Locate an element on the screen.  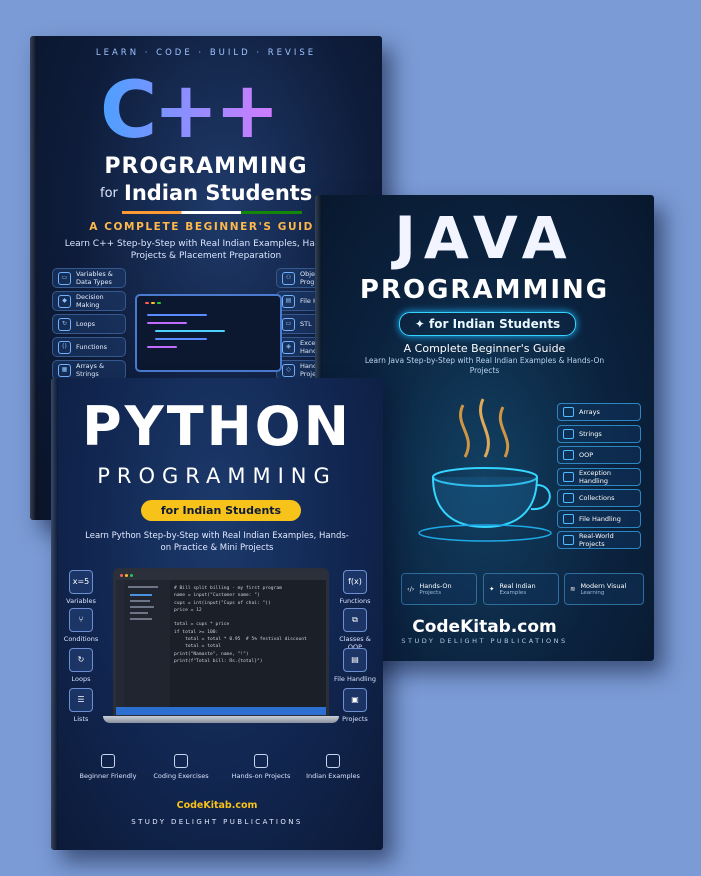
python-title: PYTHON is located at coordinates (217, 426).